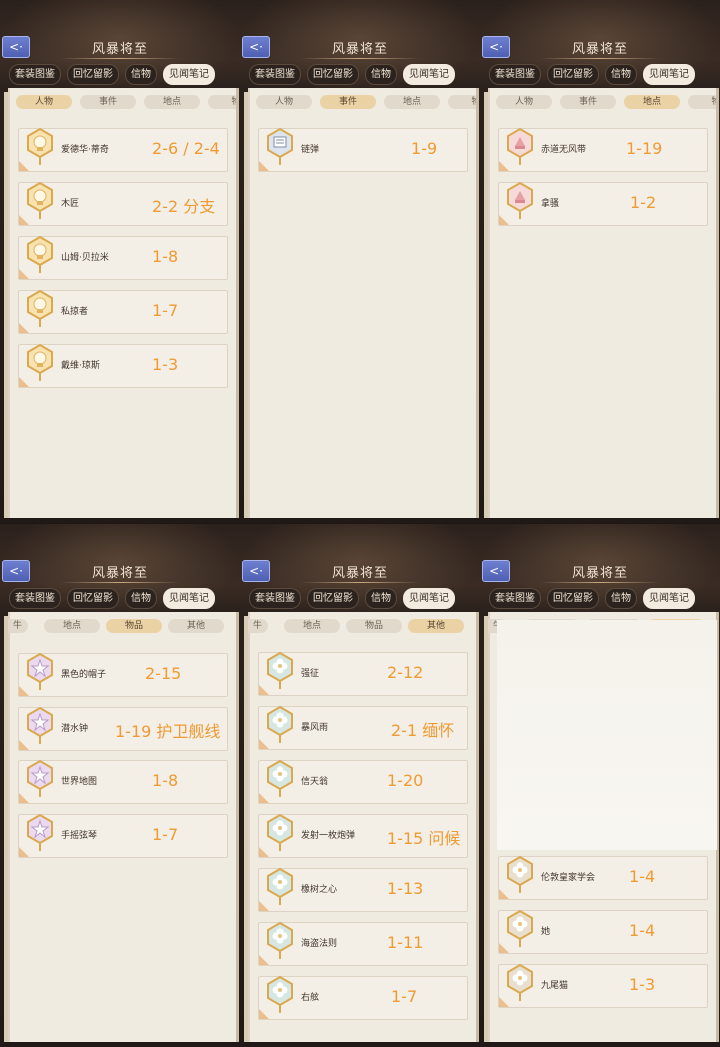  Describe the element at coordinates (564, 150) in the screenshot. I see `entry-name: 赤道无风带` at that location.